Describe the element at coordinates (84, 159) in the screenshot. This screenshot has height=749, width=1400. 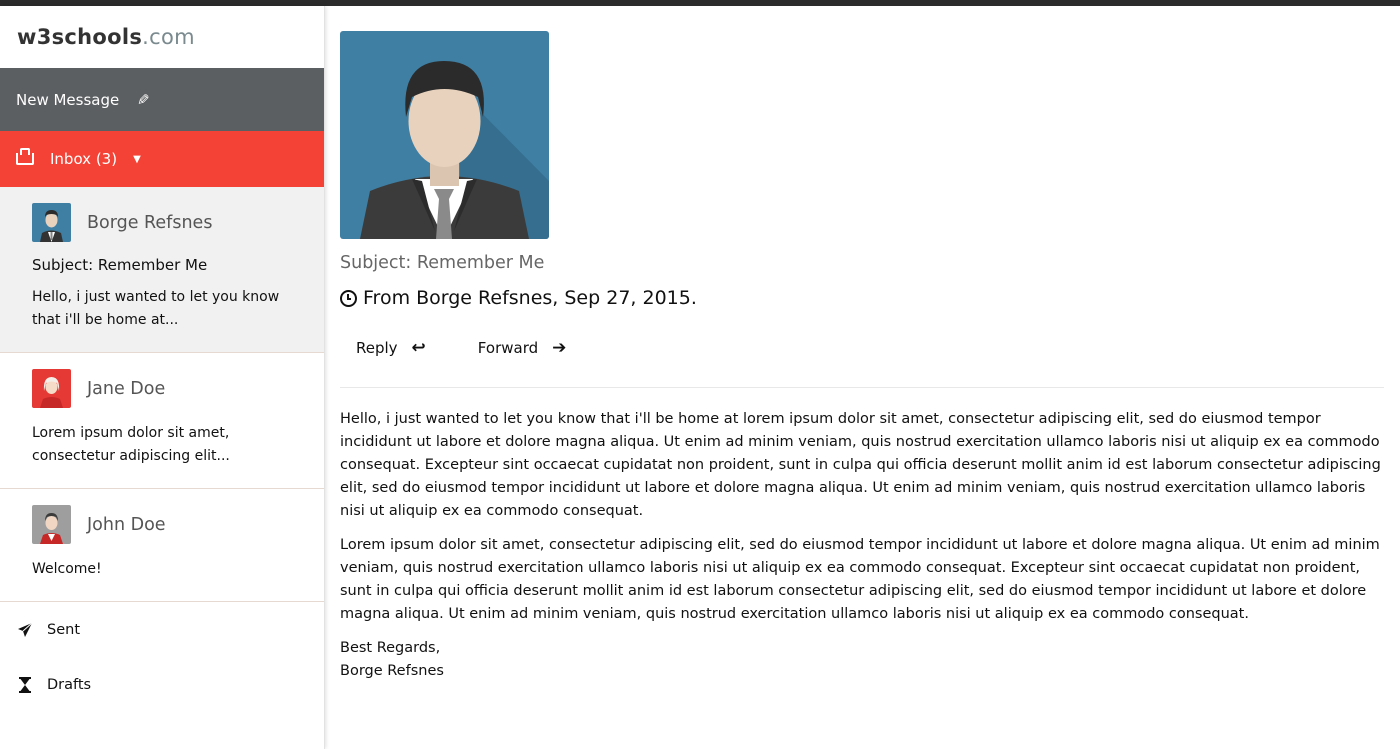
I see `inbox-label: Inbox (3)` at that location.